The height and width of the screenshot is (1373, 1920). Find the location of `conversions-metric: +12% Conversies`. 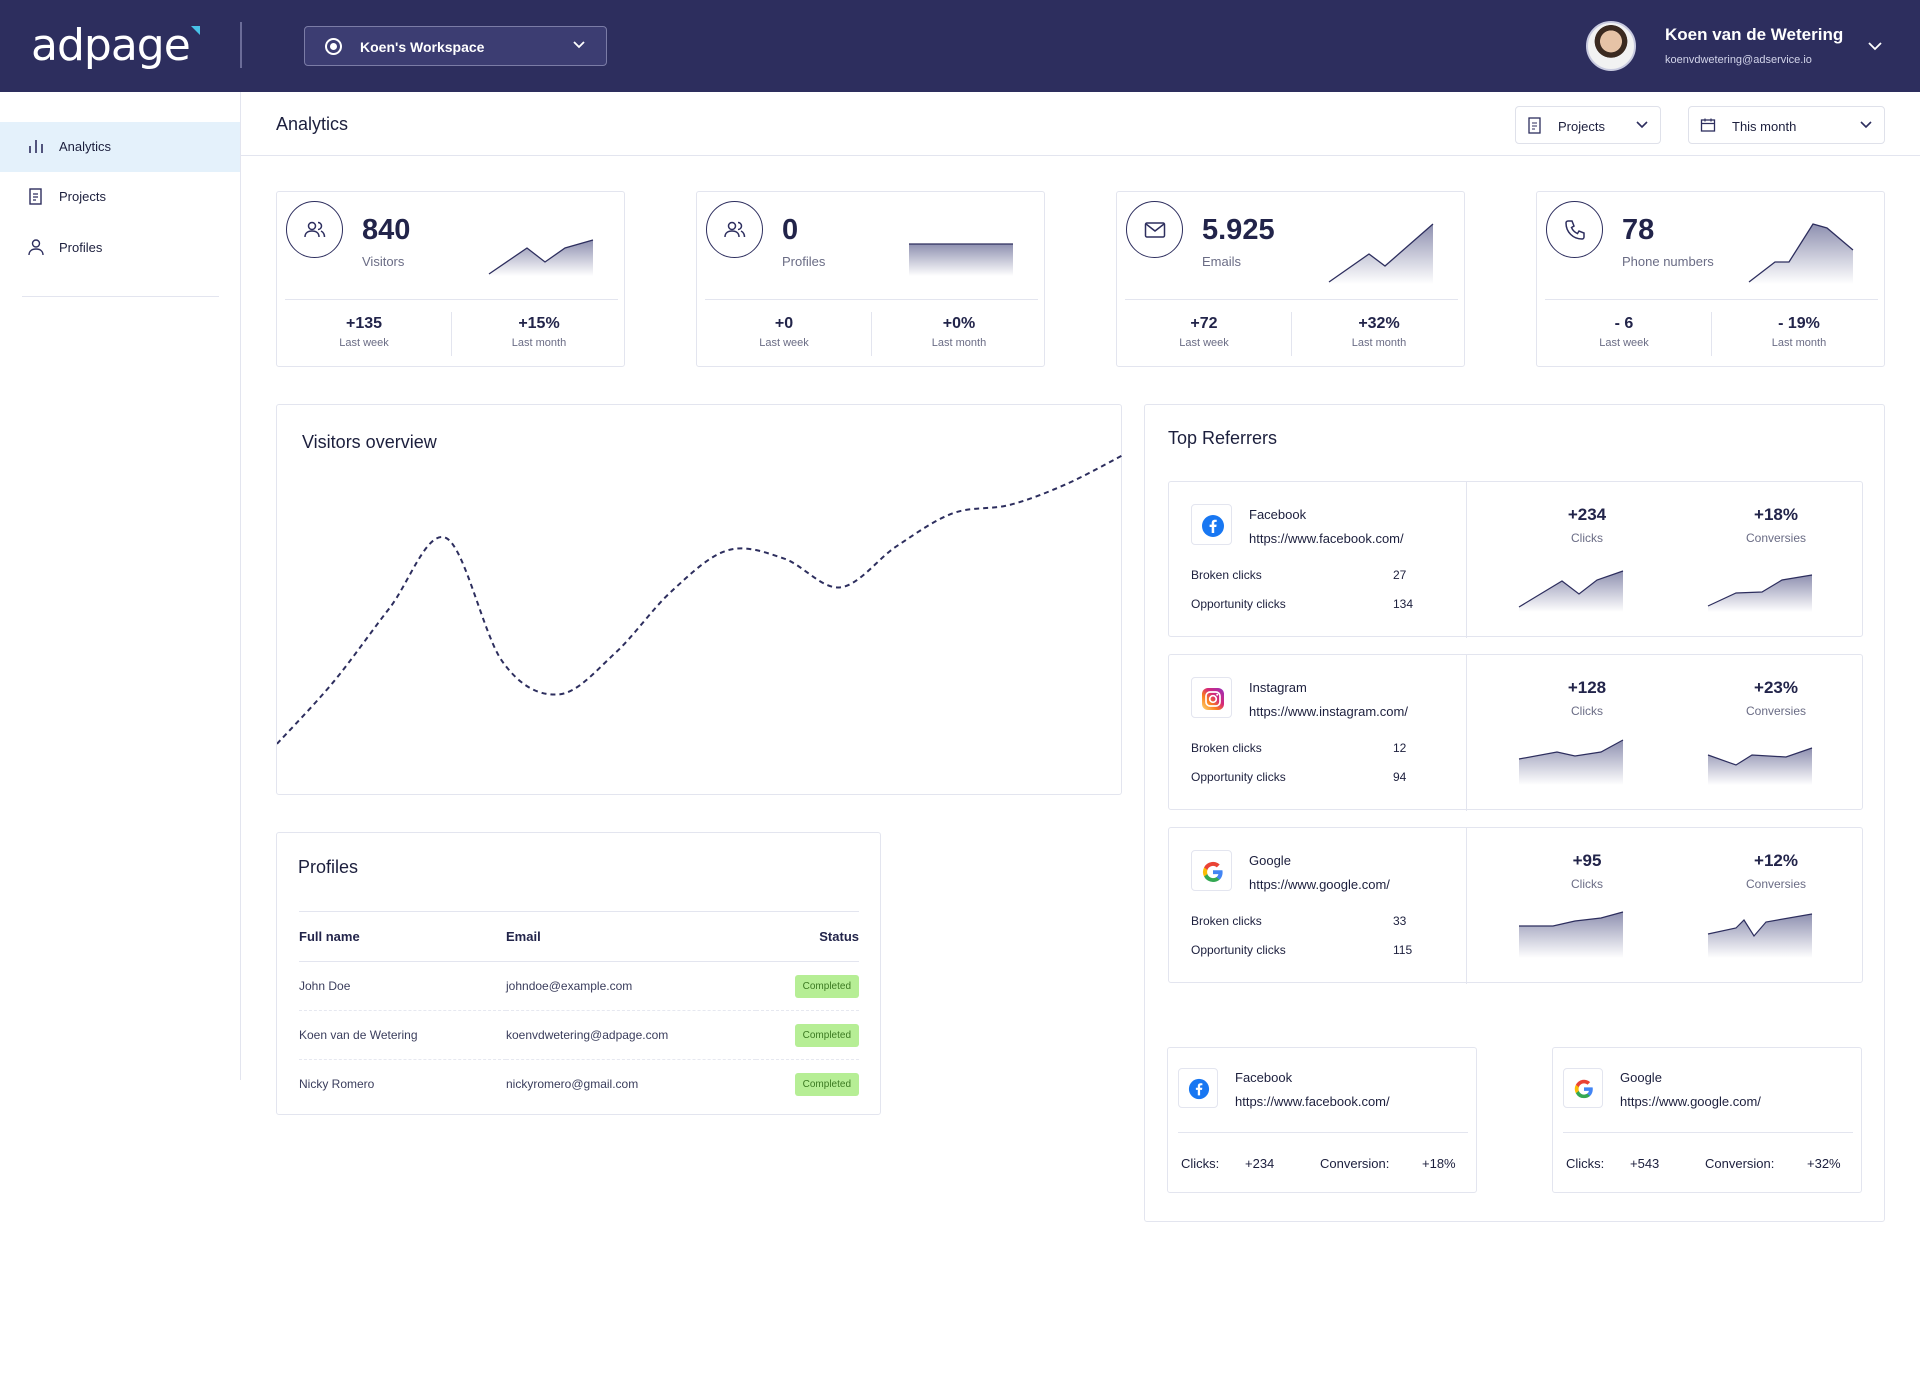

conversions-metric: +12% Conversies is located at coordinates (1776, 871).